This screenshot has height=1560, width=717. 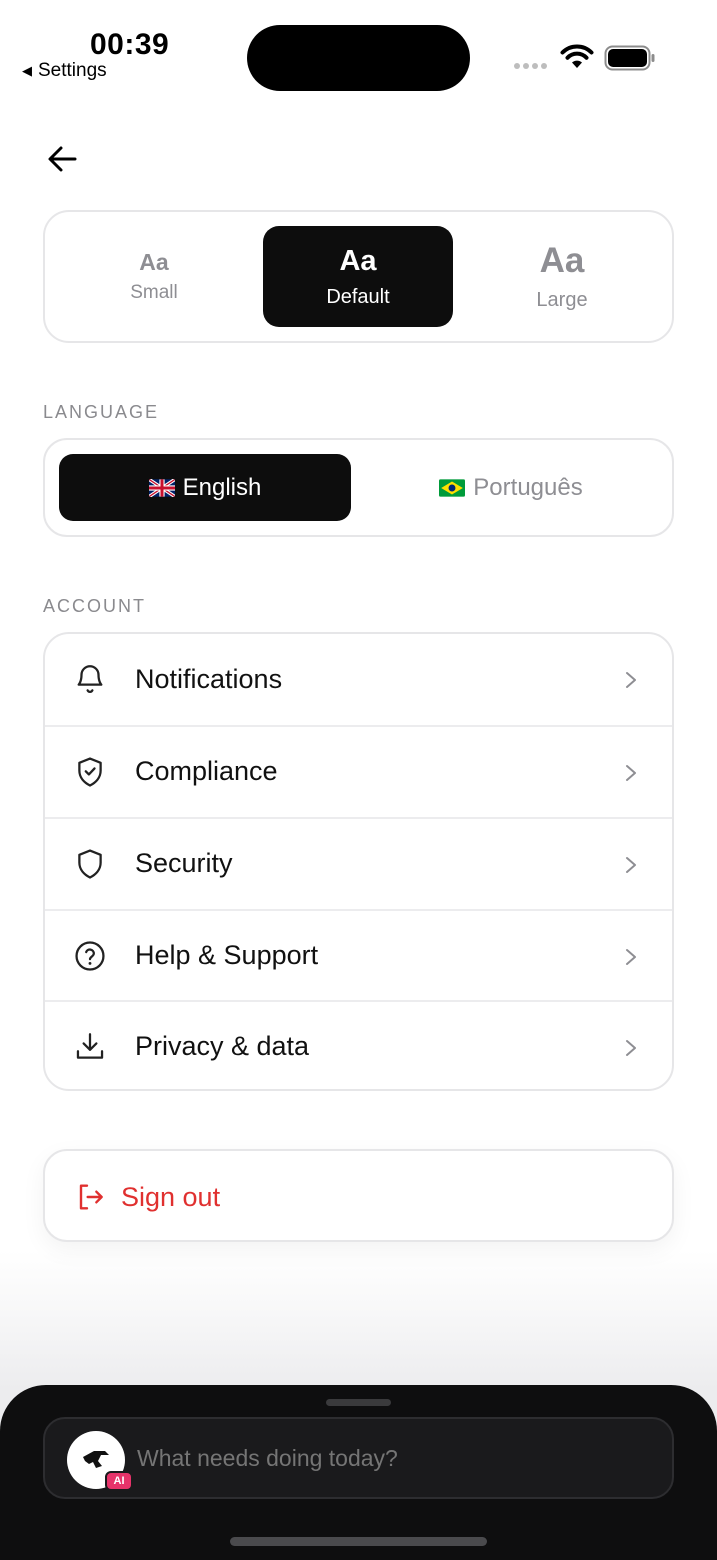 What do you see at coordinates (222, 1046) in the screenshot?
I see `account-item-label: Privacy & data` at bounding box center [222, 1046].